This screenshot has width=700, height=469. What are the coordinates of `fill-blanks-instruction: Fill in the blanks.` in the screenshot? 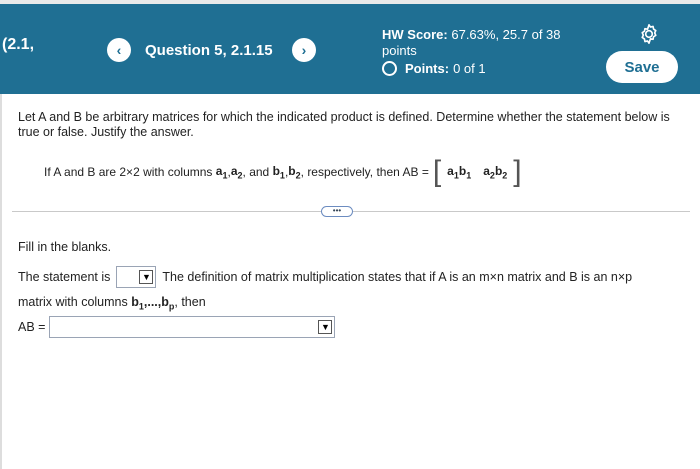 It's located at (65, 247).